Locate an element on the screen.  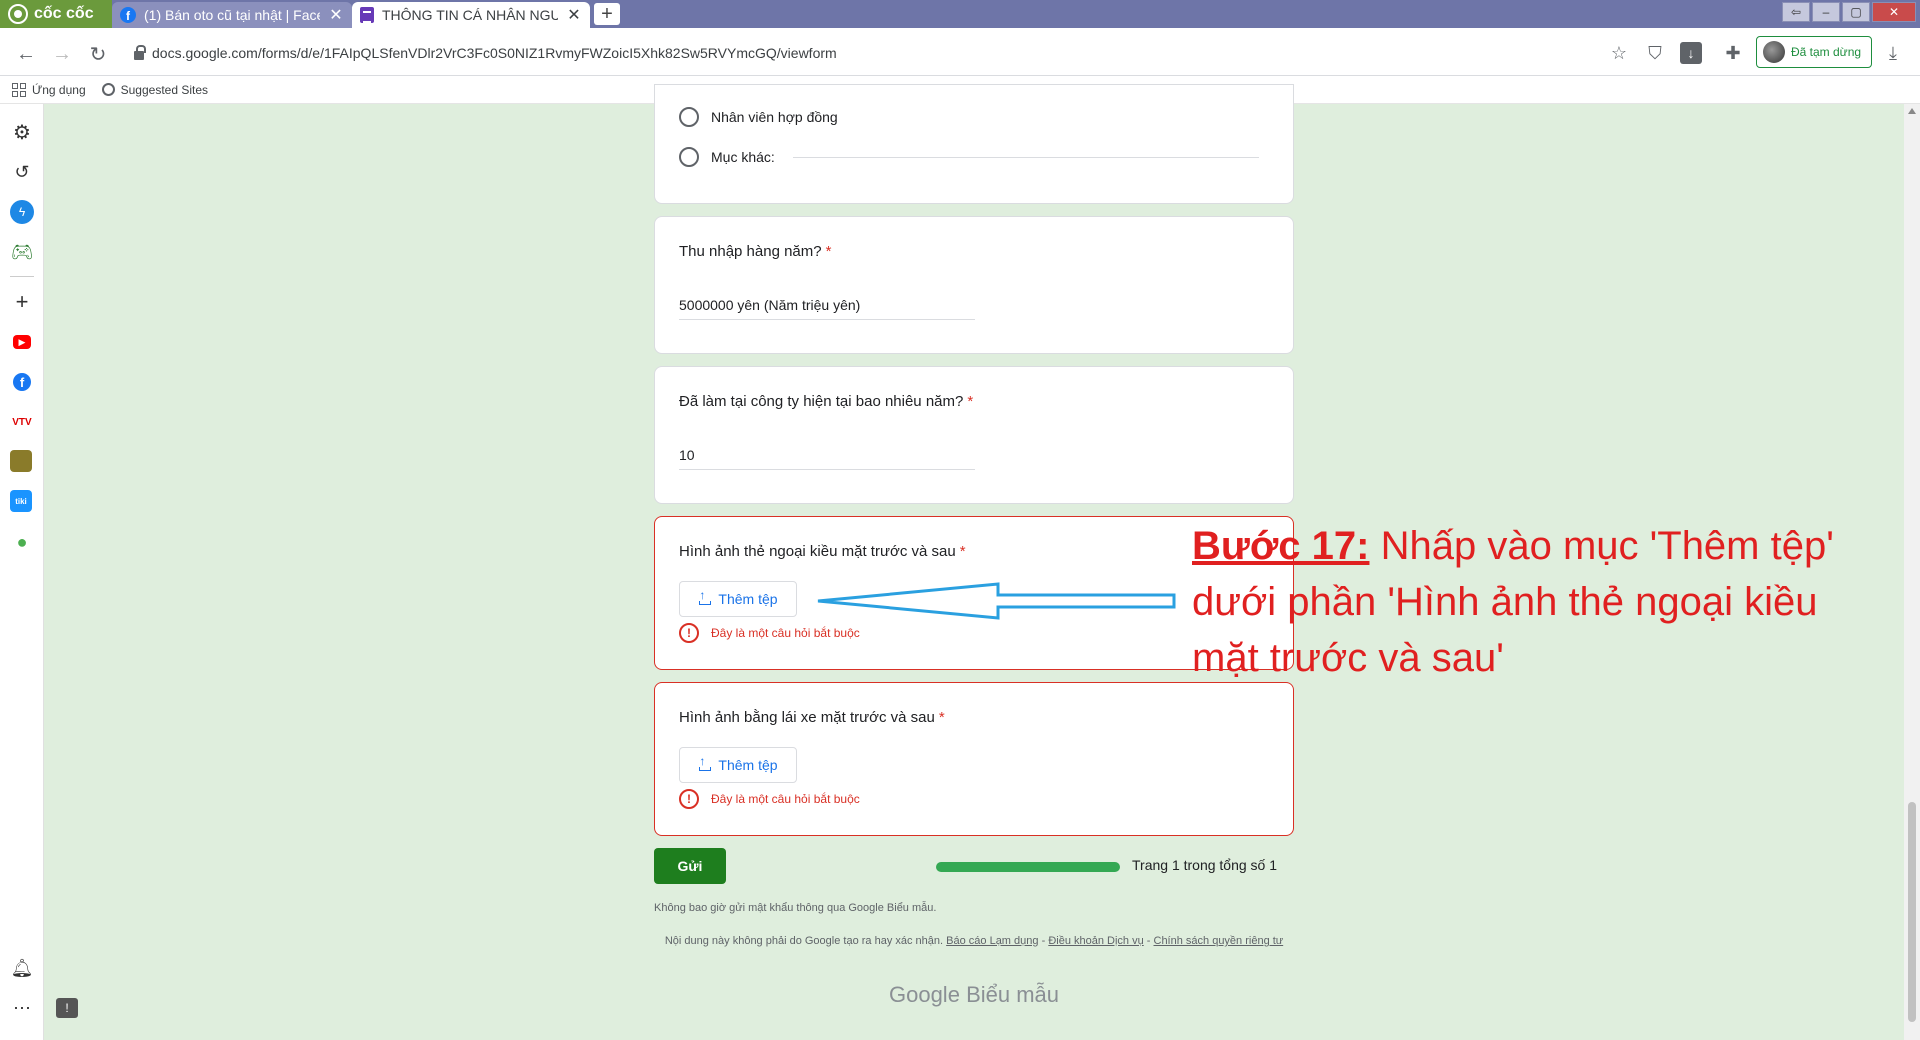
tab-google-form: THÔNG TIN CÁ NHÂN NGƯỜ ✕ is located at coordinates (471, 15).